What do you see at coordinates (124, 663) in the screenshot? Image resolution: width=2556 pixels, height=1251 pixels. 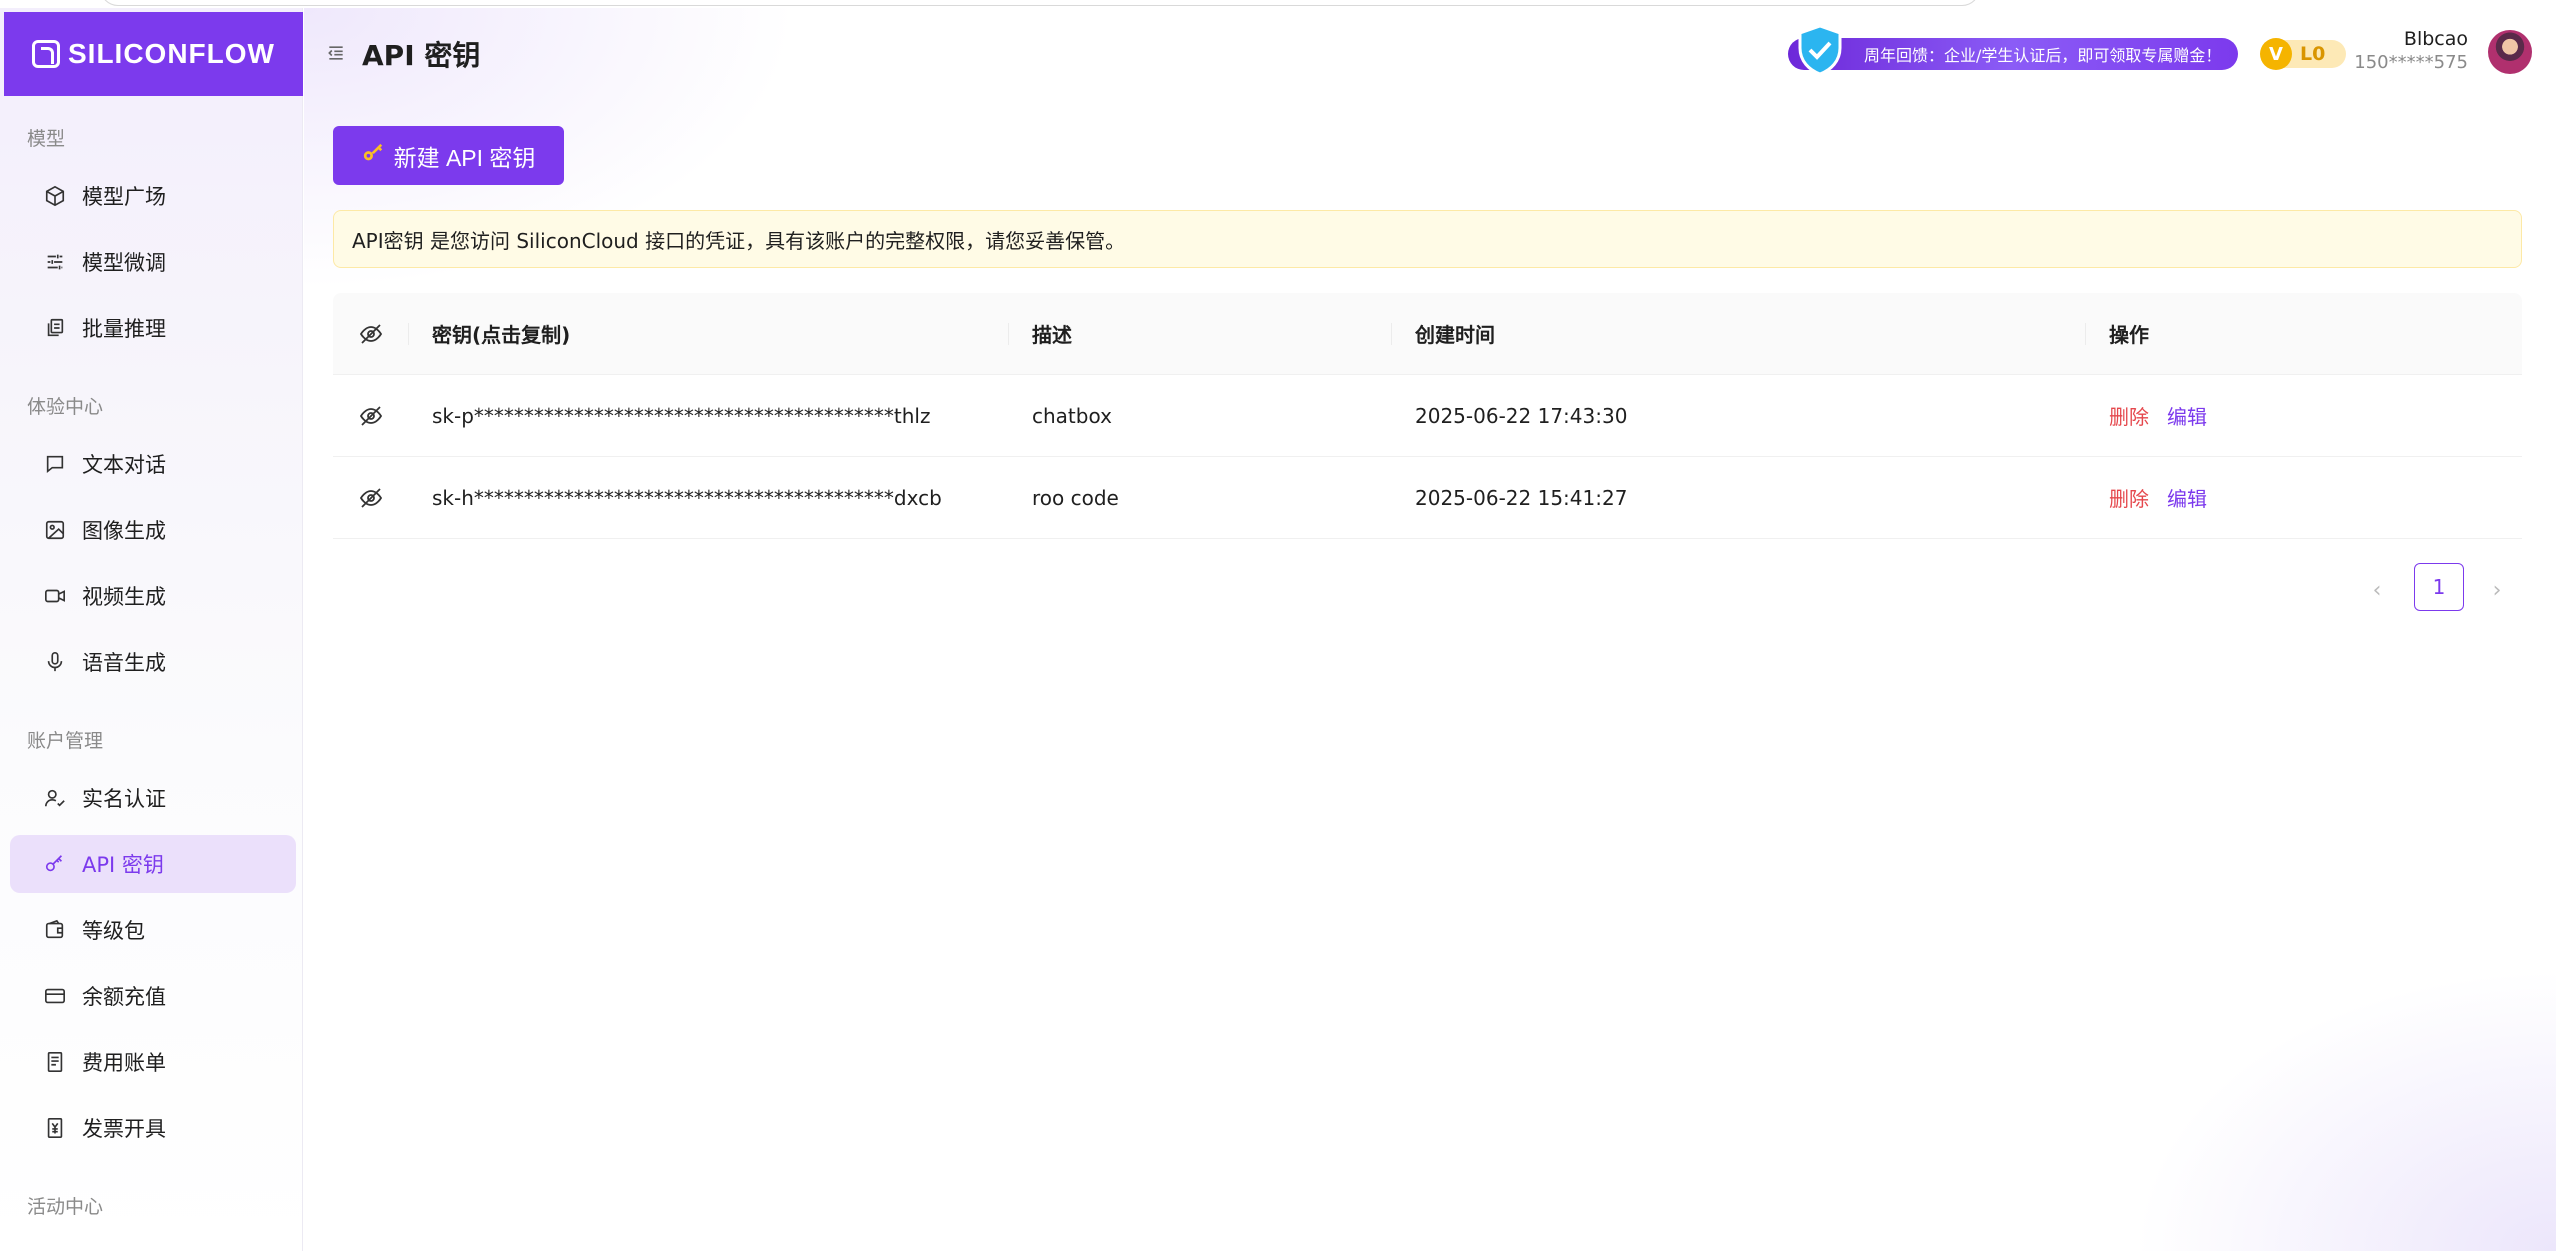 I see `sidebar-item-label: 语音生成` at bounding box center [124, 663].